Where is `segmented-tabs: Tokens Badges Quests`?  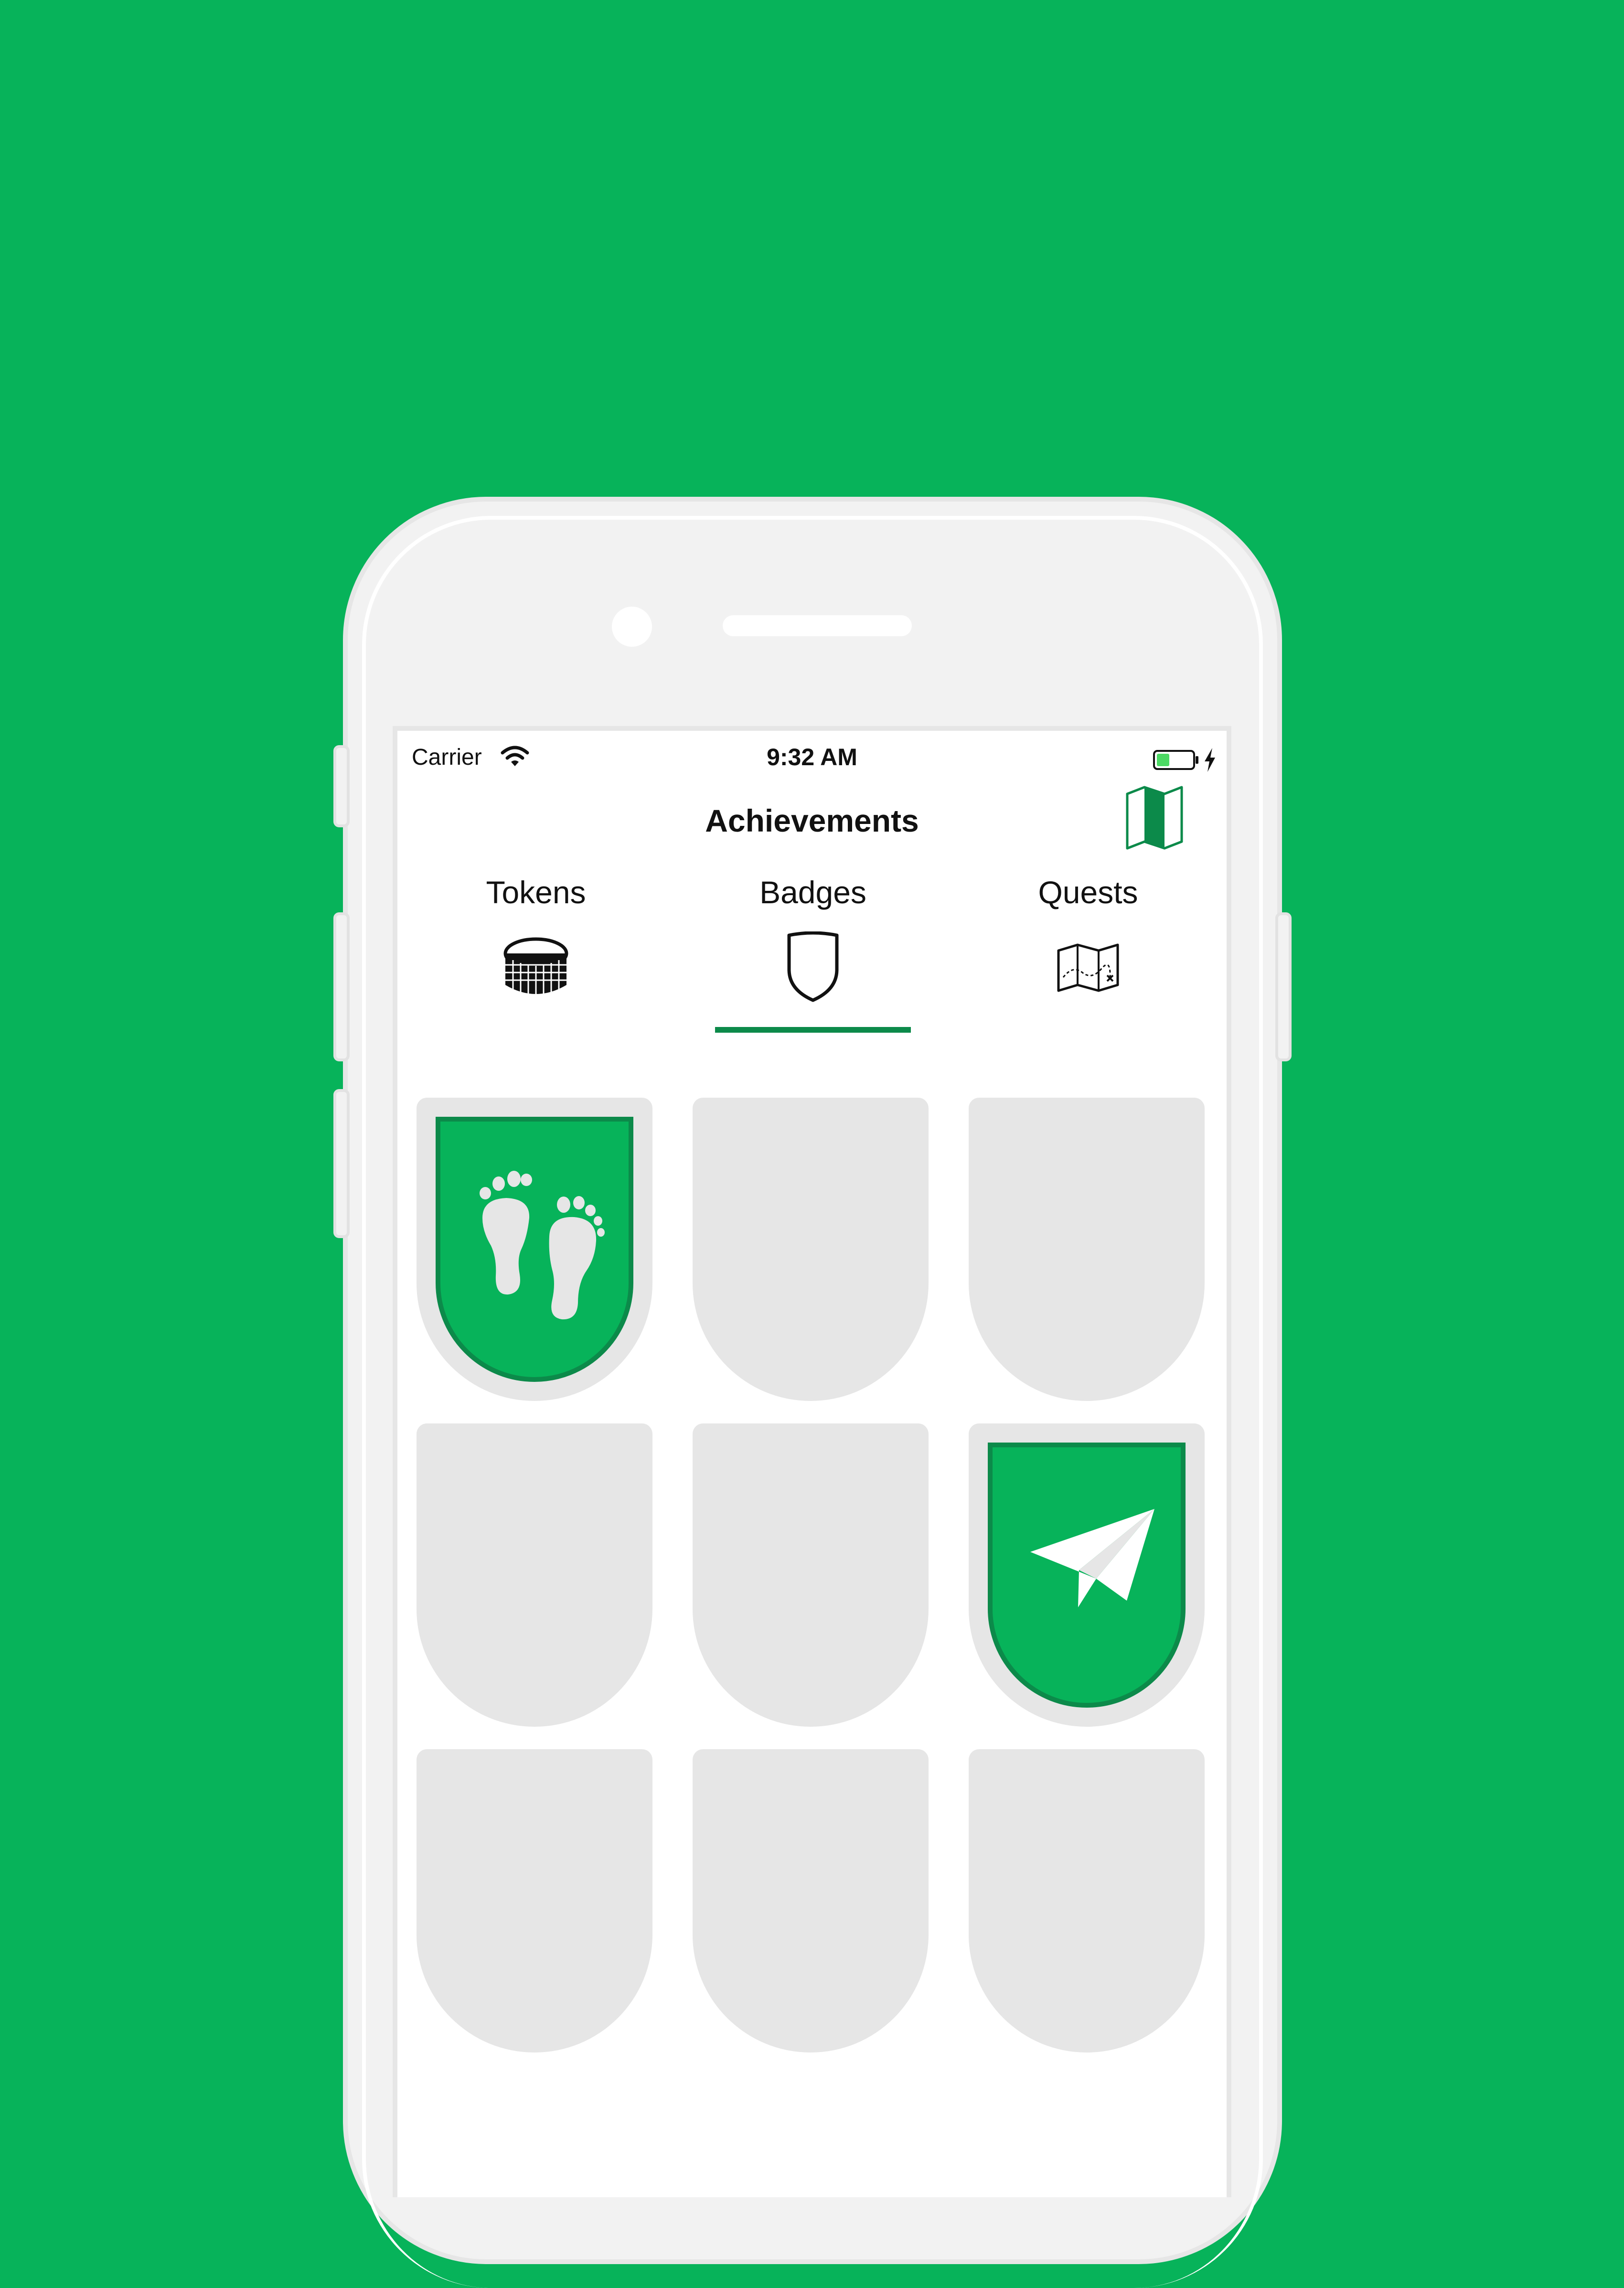 segmented-tabs: Tokens Badges Quests is located at coordinates (812, 960).